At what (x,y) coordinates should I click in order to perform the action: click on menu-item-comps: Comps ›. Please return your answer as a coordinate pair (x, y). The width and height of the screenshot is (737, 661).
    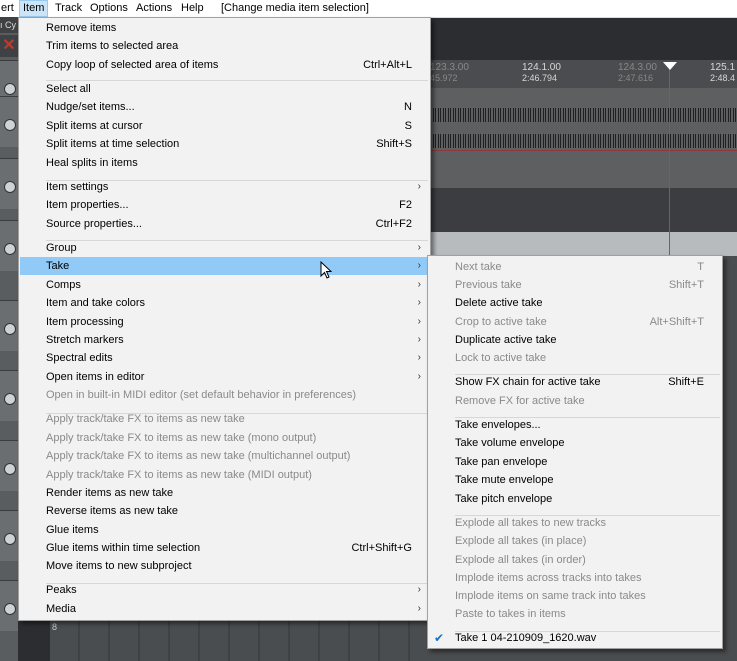
    Looking at the image, I should click on (224, 285).